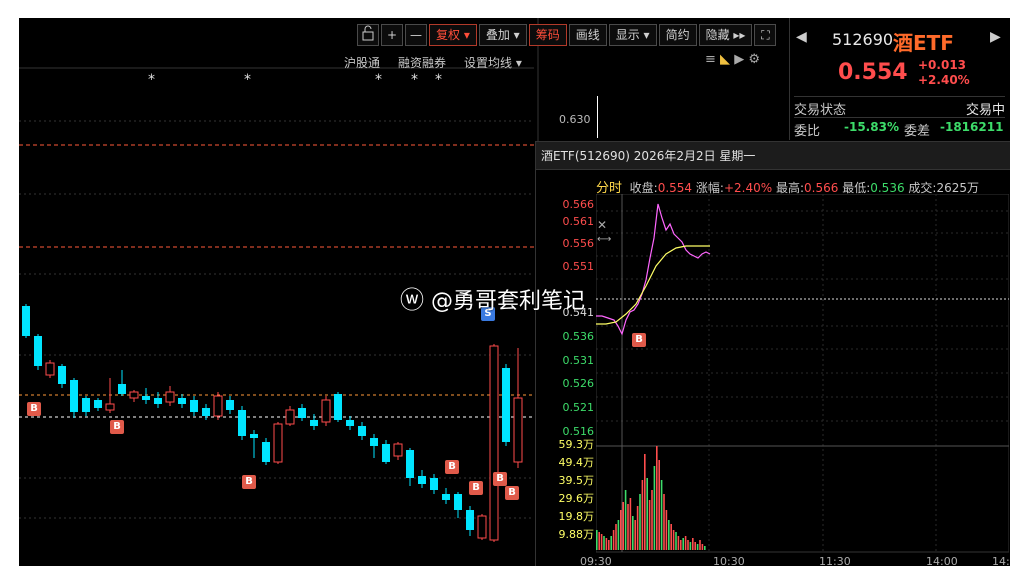 Image resolution: width=1029 pixels, height=584 pixels. Describe the element at coordinates (739, 59) in the screenshot. I see `chip-arrow-icon: ▶` at that location.